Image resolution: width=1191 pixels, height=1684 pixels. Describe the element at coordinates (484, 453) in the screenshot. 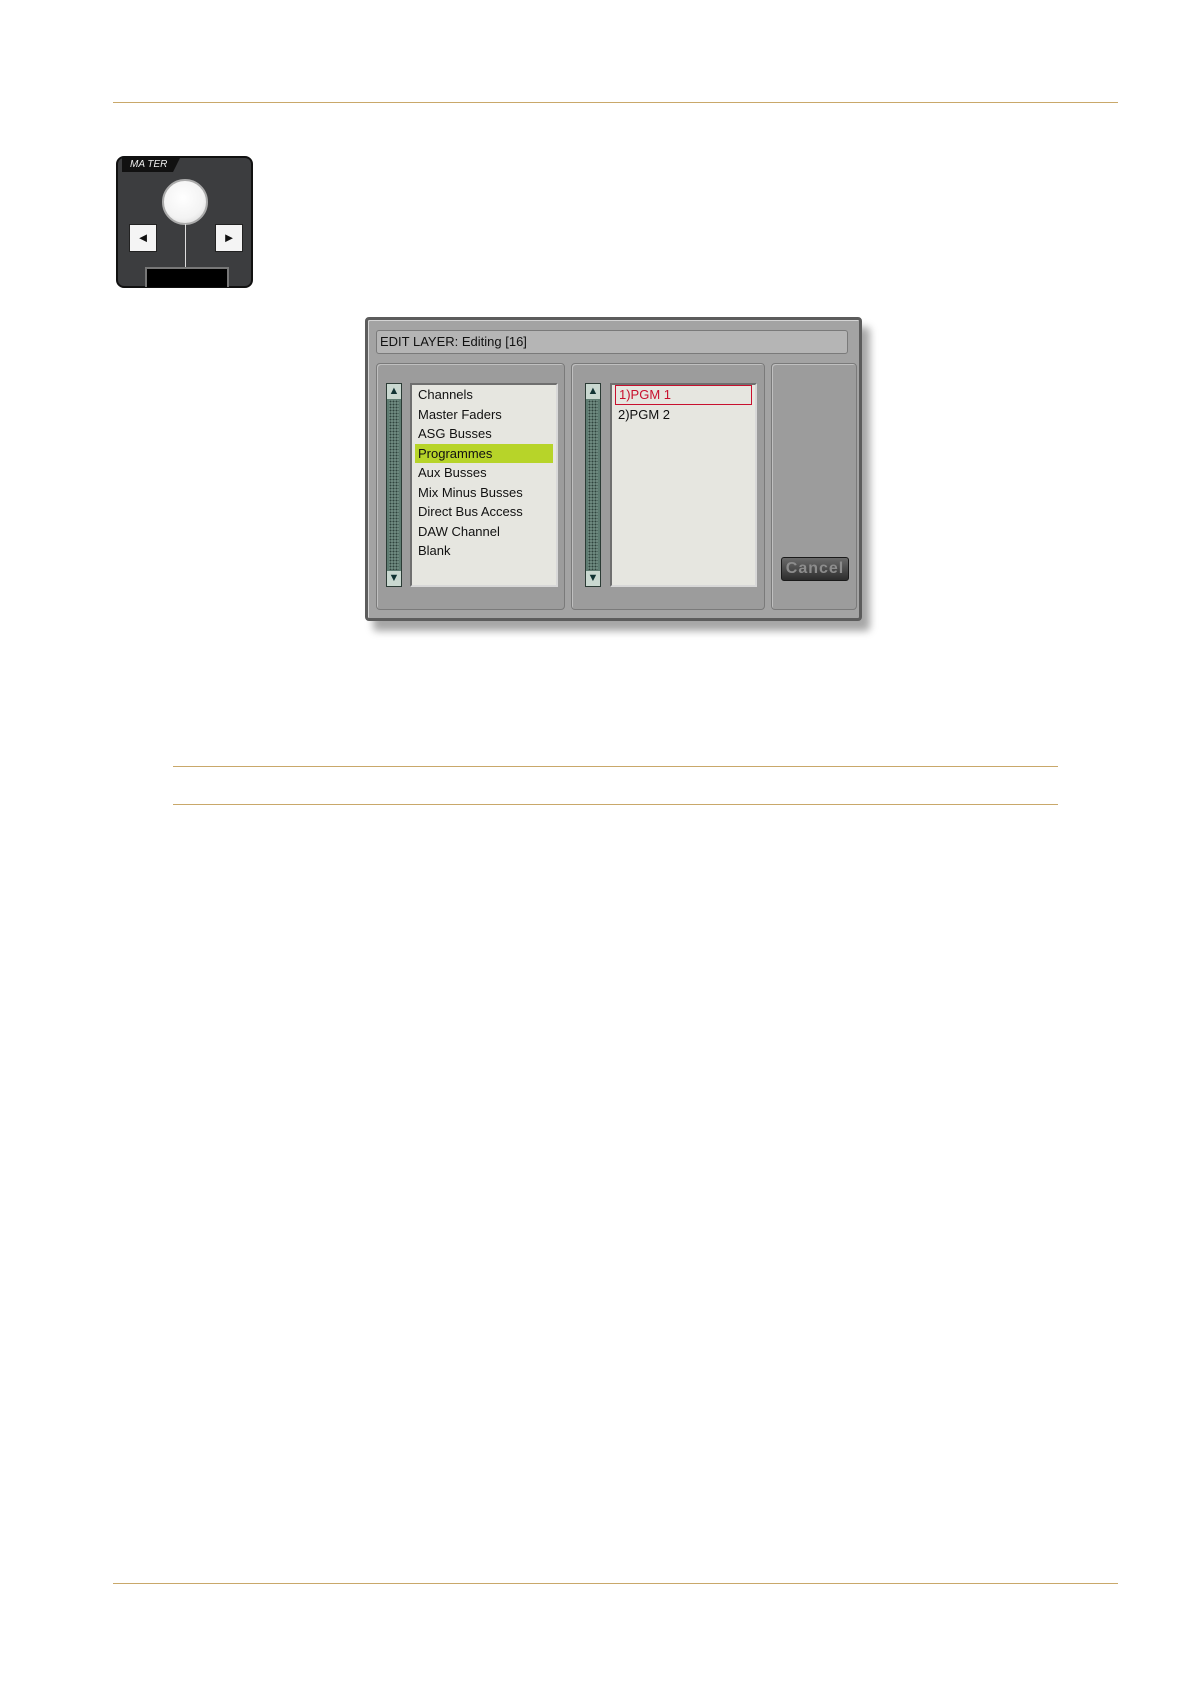

I see `list-item-selected: Programmes` at that location.